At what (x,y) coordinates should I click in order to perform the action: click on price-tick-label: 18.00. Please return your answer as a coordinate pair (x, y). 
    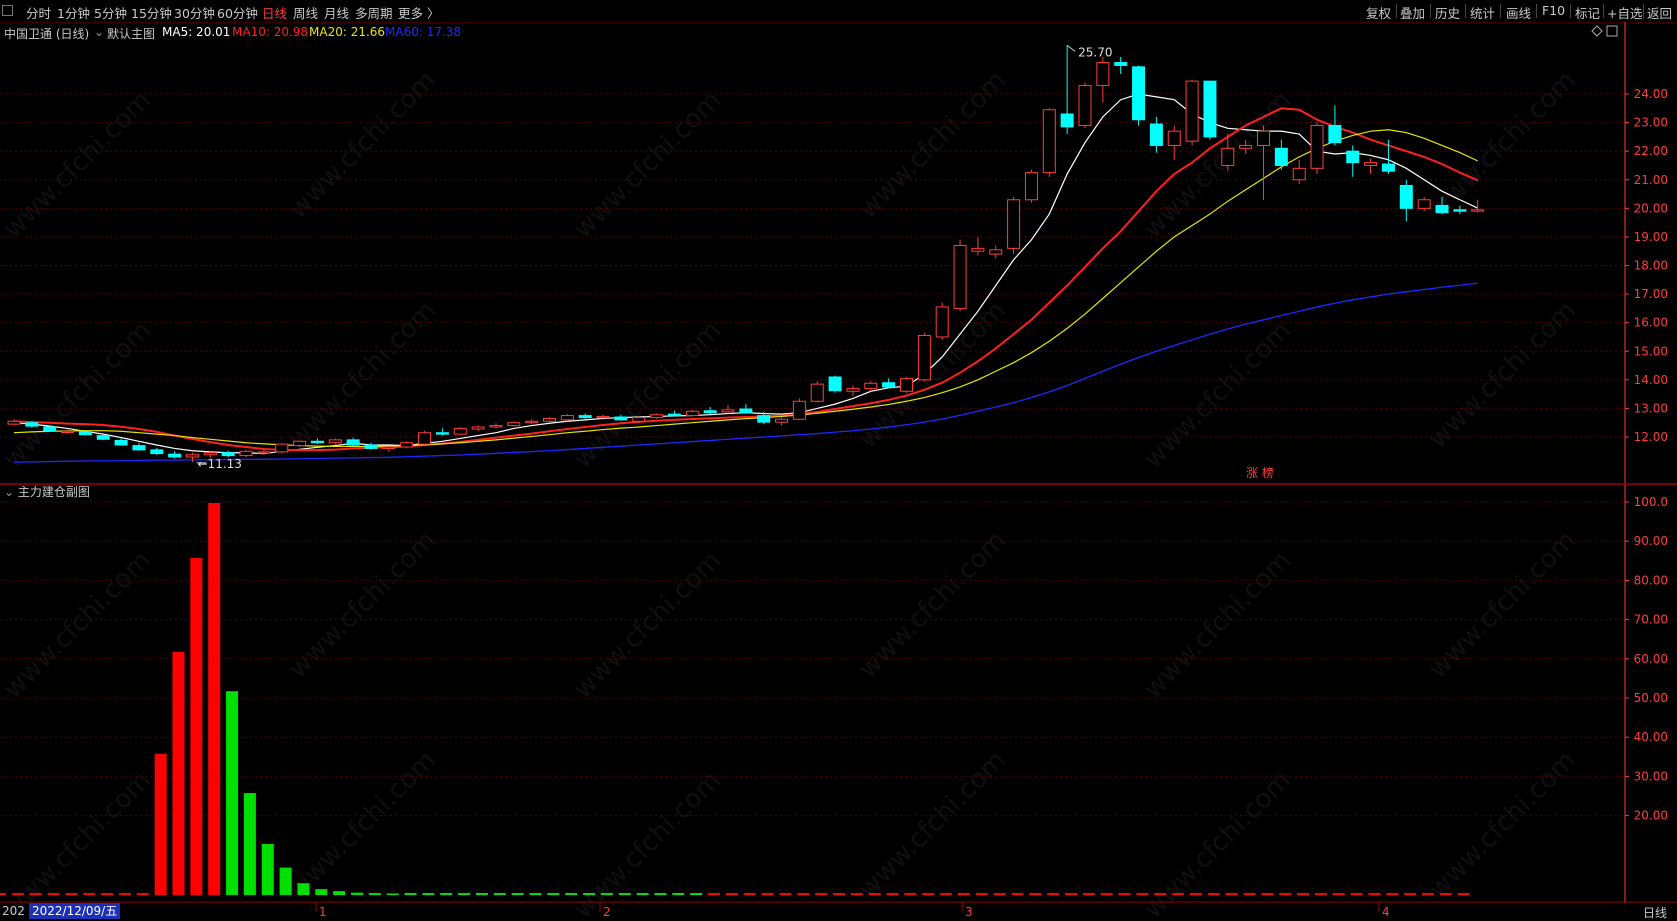
    Looking at the image, I should click on (1651, 266).